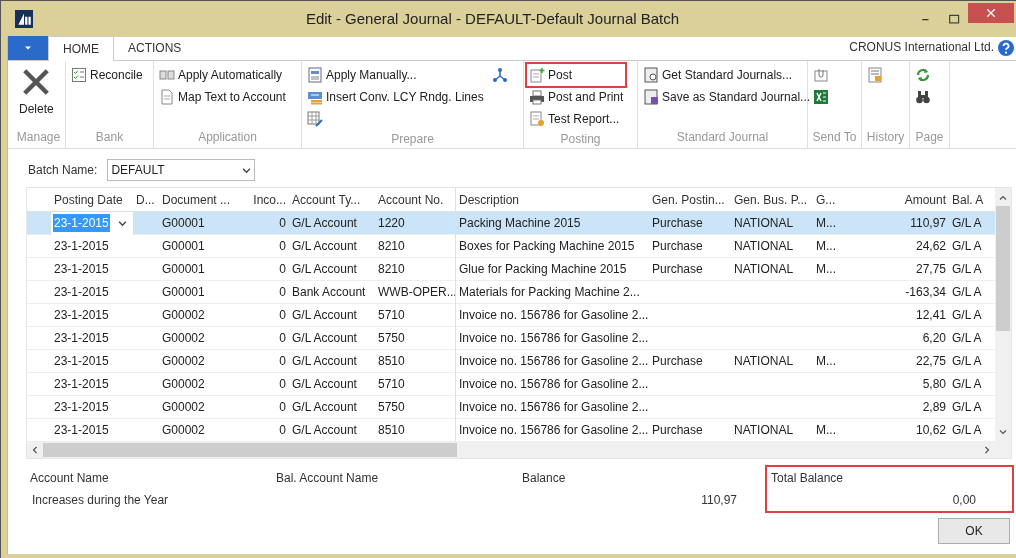  What do you see at coordinates (36, 82) in the screenshot?
I see `delete-icon` at bounding box center [36, 82].